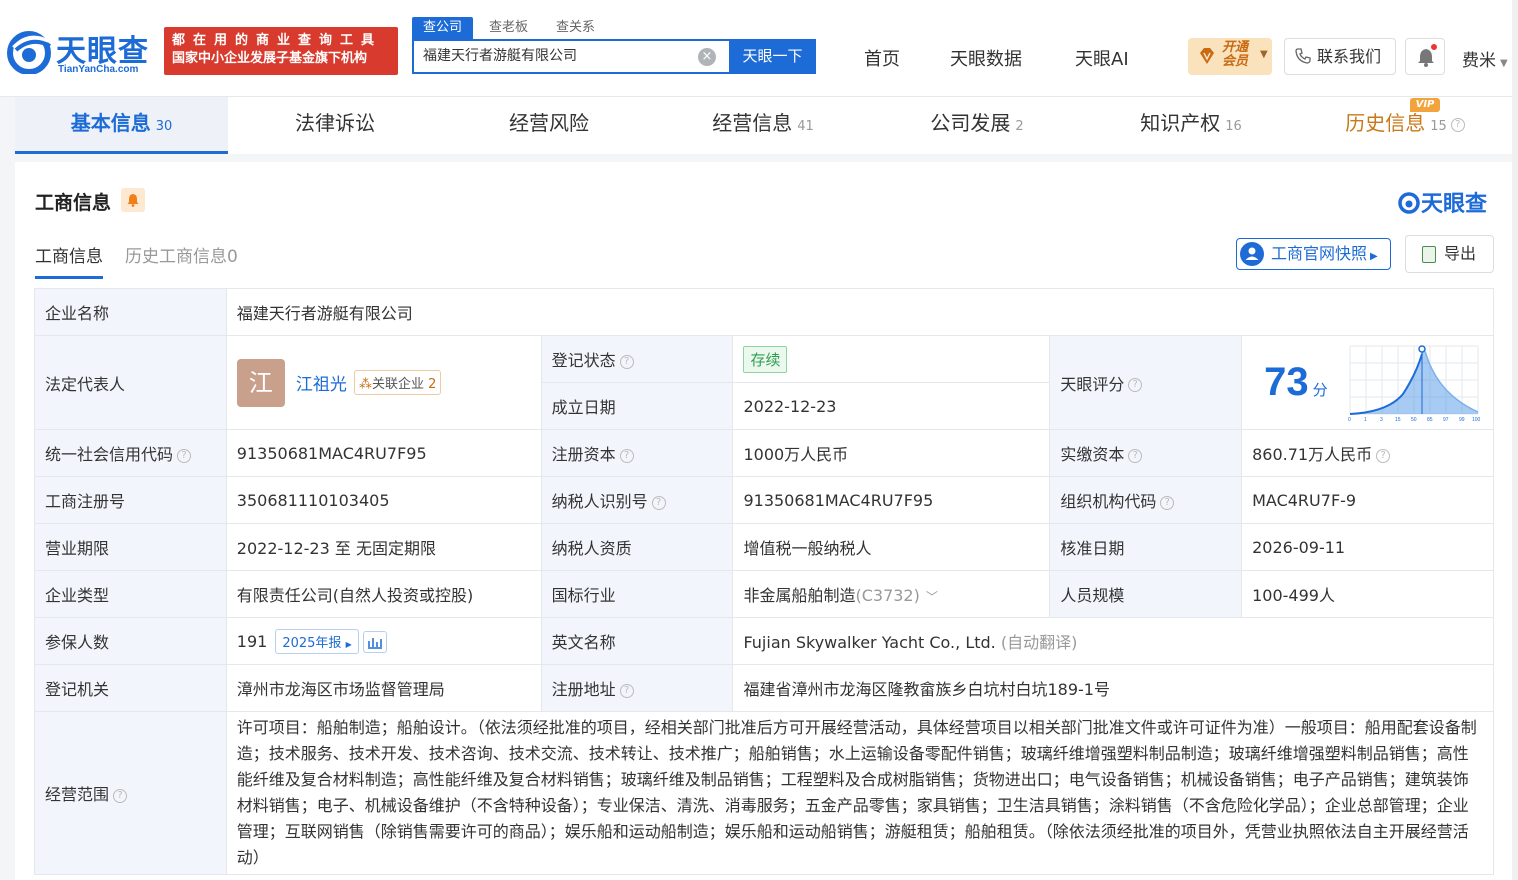 The image size is (1518, 880). What do you see at coordinates (1425, 56) in the screenshot?
I see `notification-button` at bounding box center [1425, 56].